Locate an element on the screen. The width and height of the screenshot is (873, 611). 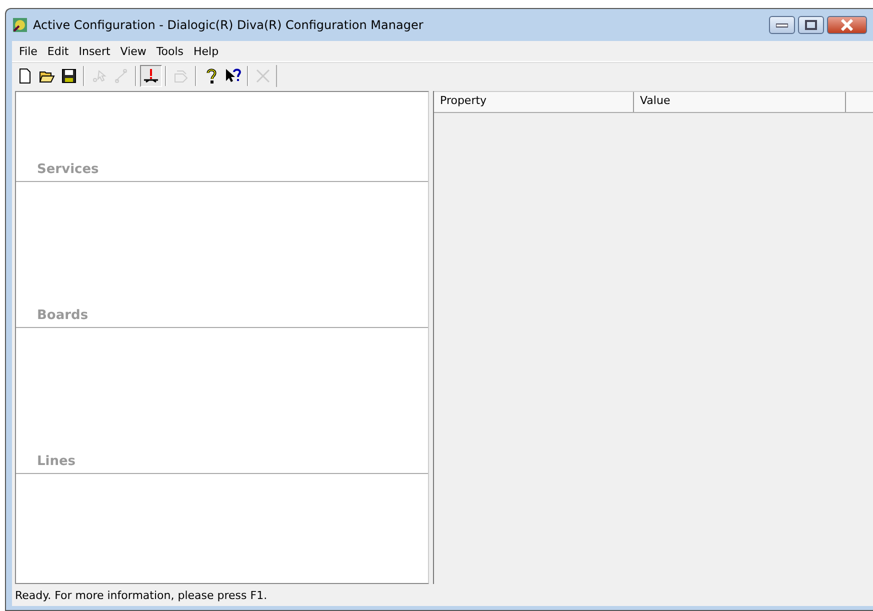
window-title: Active Configuration - Dialogic(R) Diva(R) Configuration Manager is located at coordinates (228, 25).